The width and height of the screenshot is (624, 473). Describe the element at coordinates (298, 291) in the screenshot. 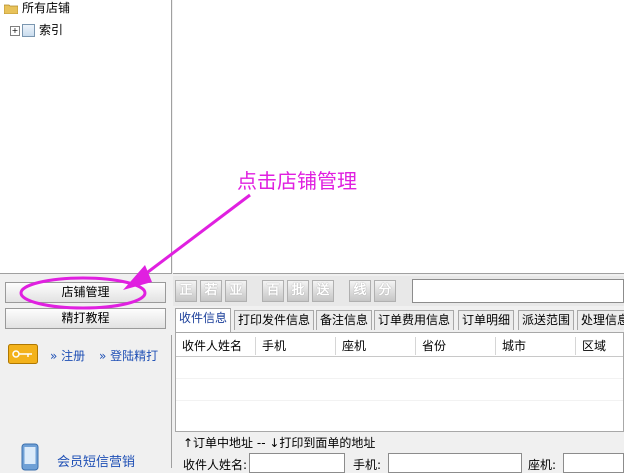

I see `toolbar-button-5: 批` at that location.